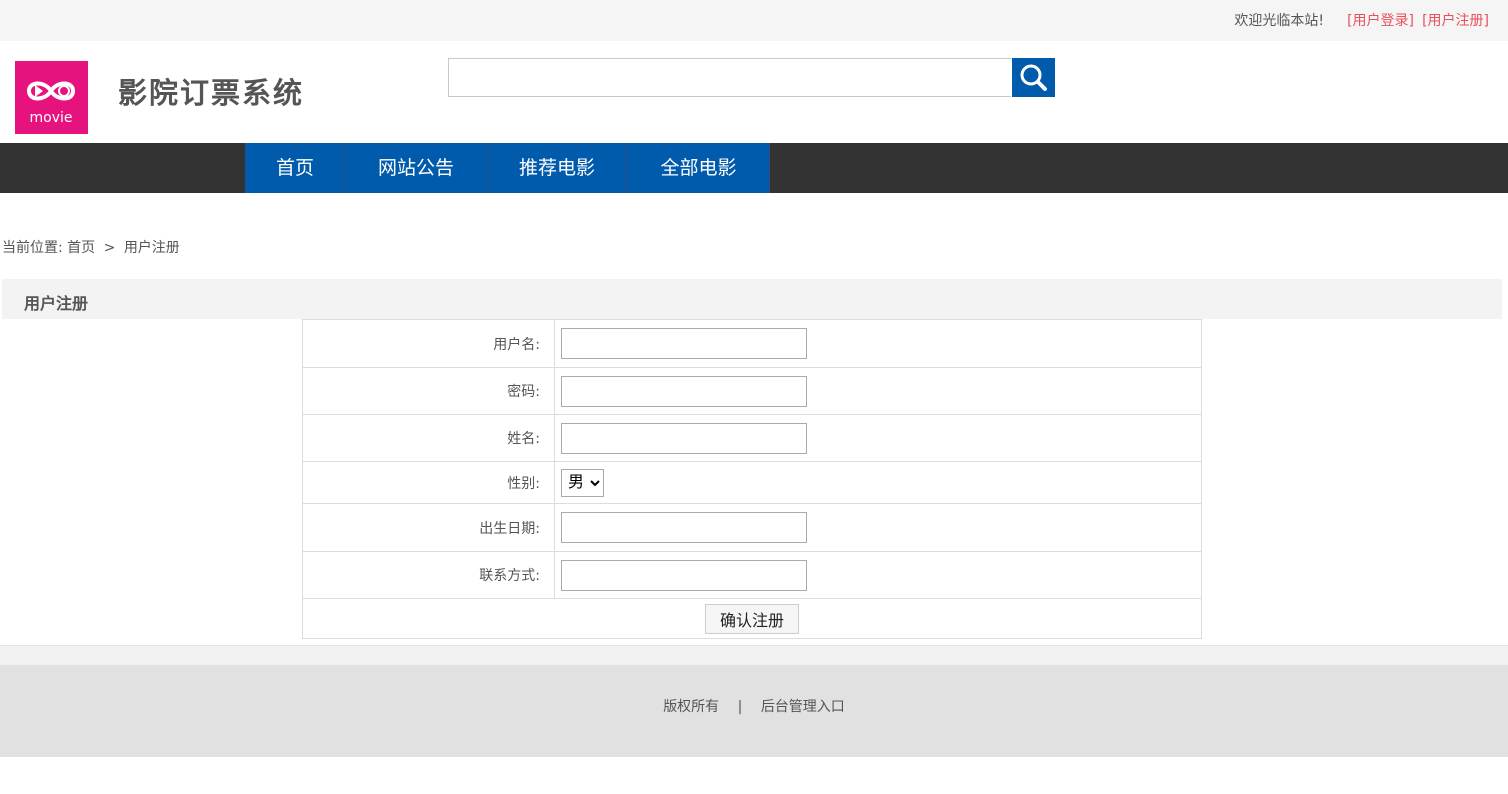  I want to click on name-field, so click(684, 438).